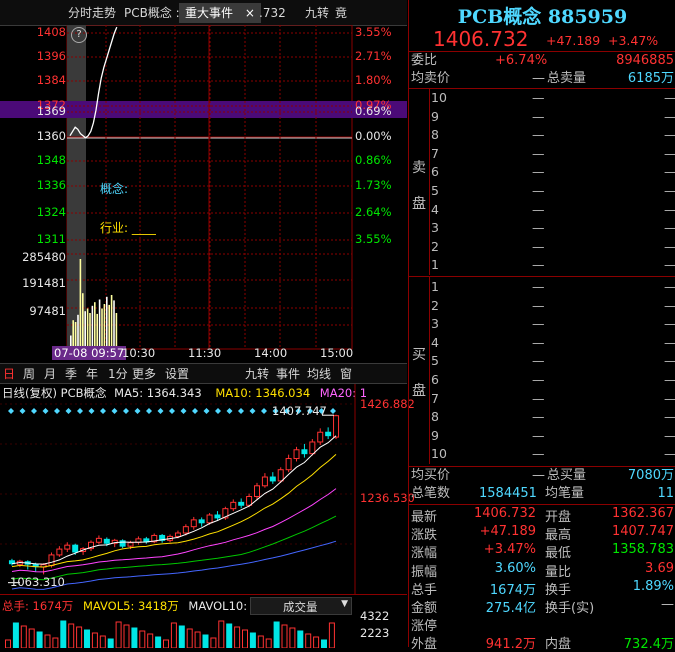  I want to click on stat-value-left: 3.60%, so click(515, 568).